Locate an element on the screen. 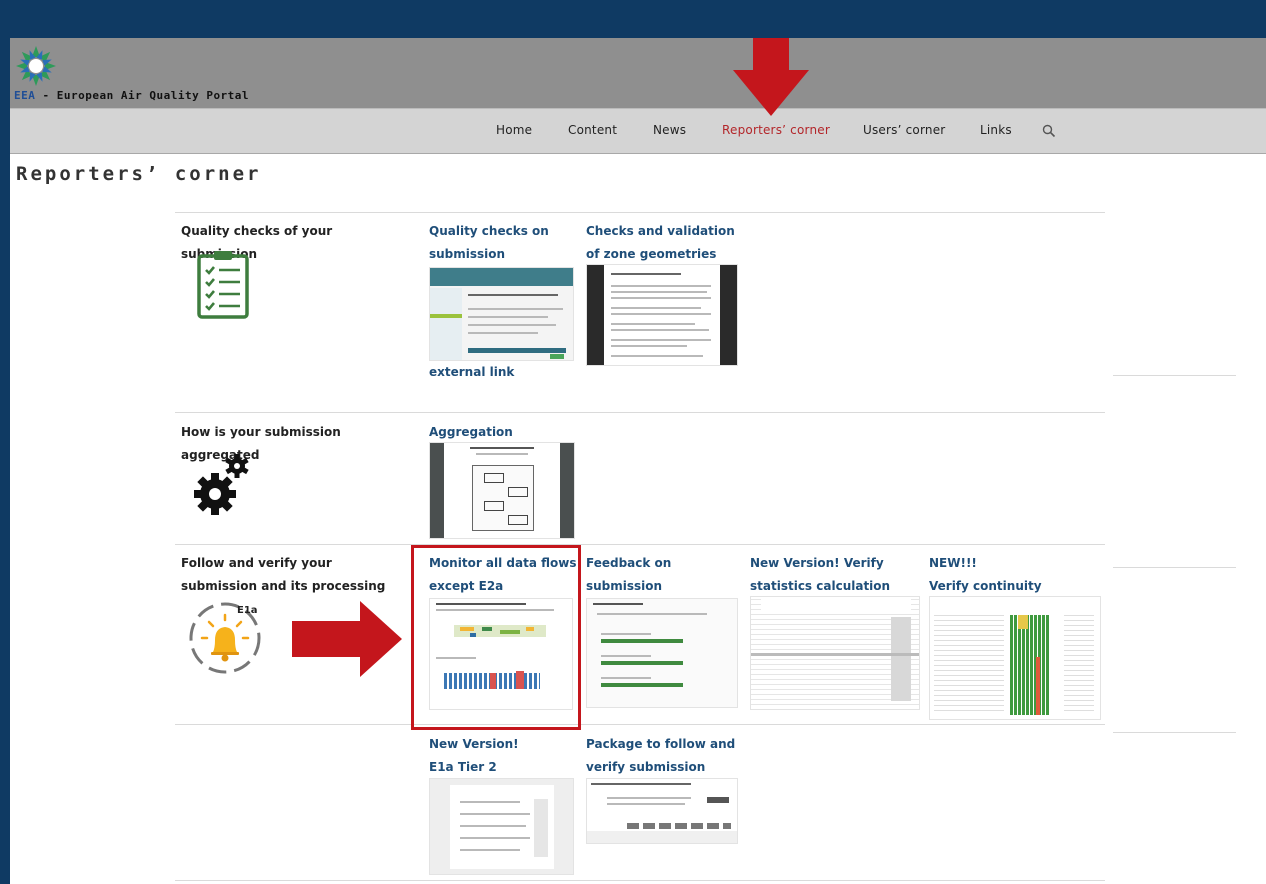  site-abbr: EEA is located at coordinates (25, 95).